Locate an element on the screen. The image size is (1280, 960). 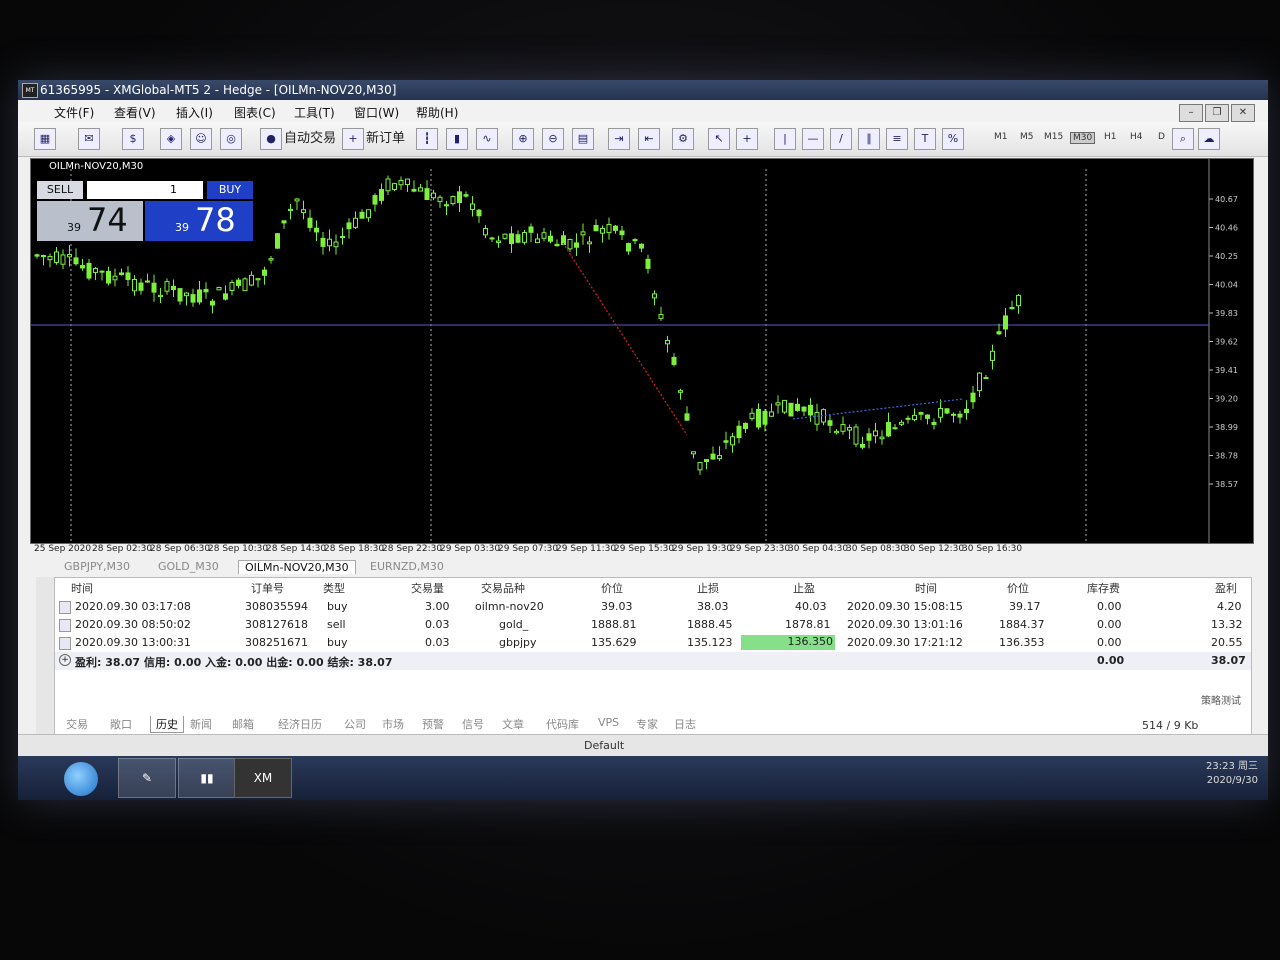
shapes-icon: % is located at coordinates (953, 139).